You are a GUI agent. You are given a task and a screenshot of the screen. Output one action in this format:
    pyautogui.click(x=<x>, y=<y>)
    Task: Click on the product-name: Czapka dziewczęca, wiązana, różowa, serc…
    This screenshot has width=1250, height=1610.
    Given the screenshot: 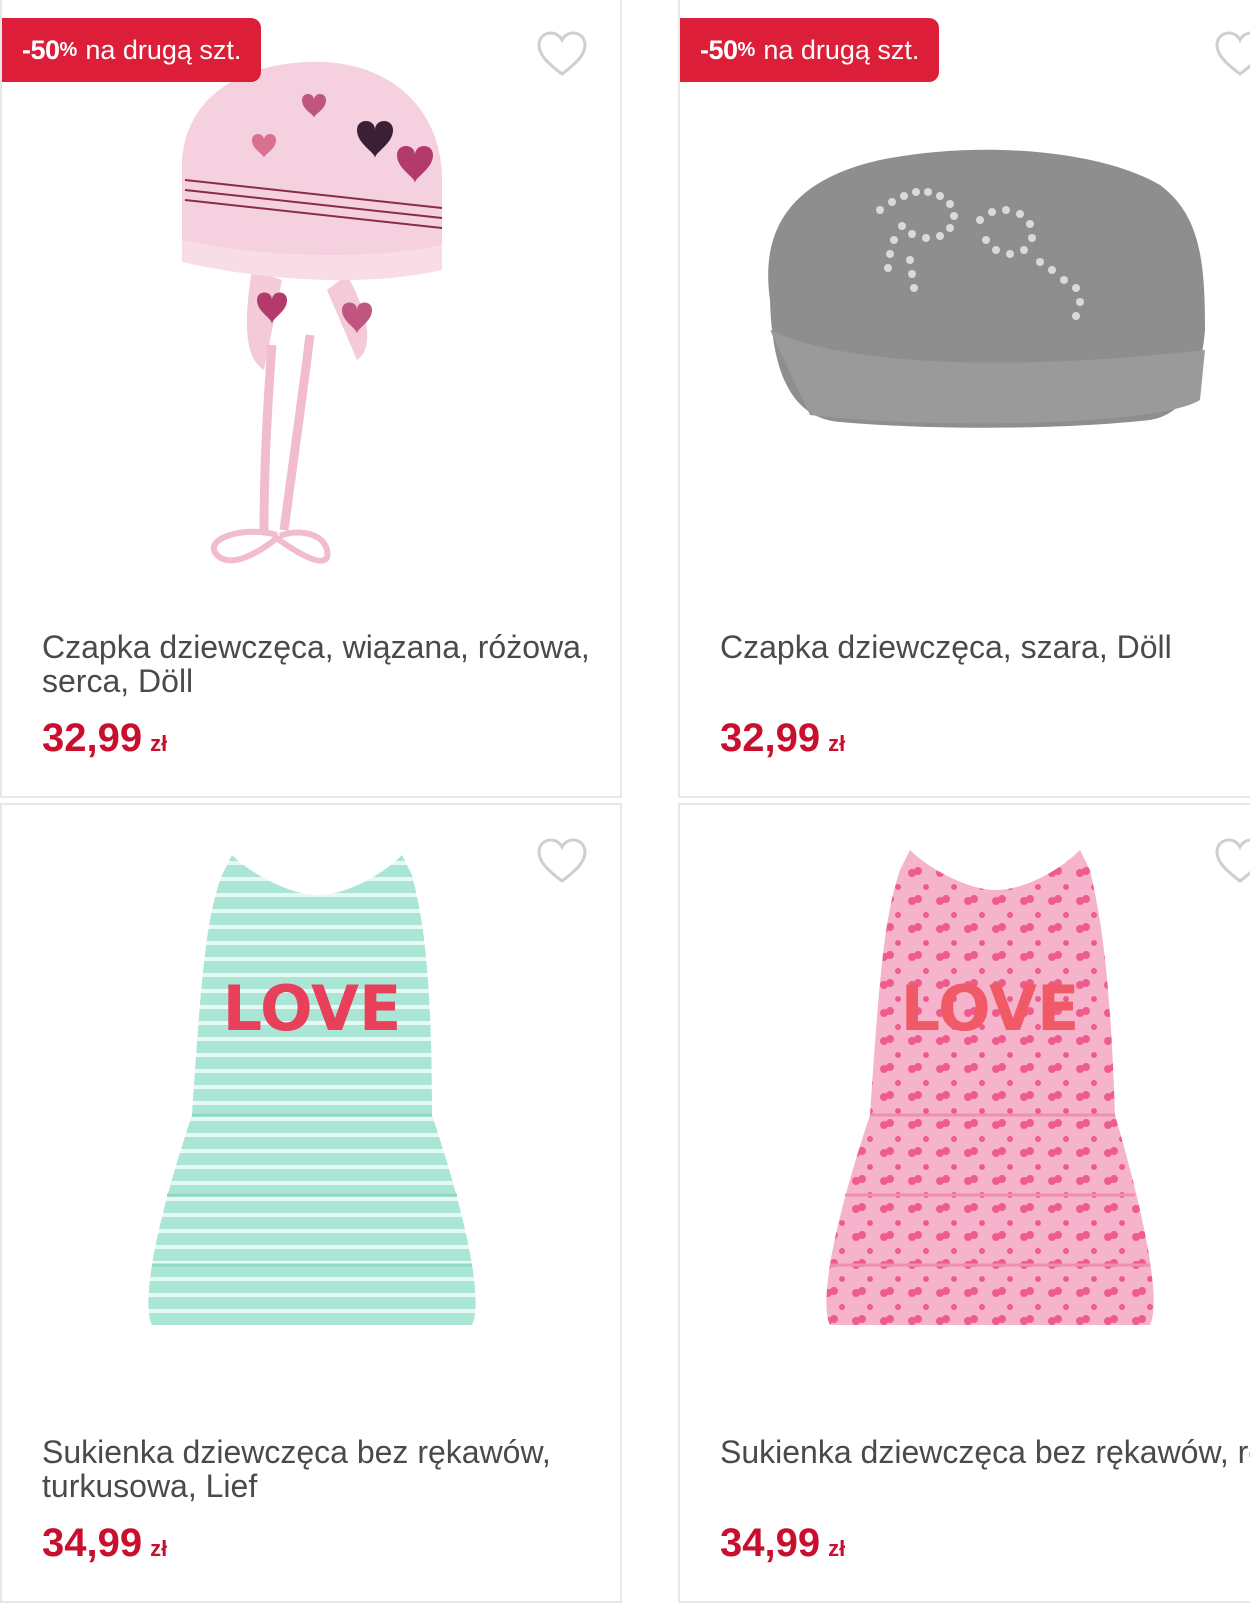 What is the action you would take?
    pyautogui.click(x=322, y=664)
    